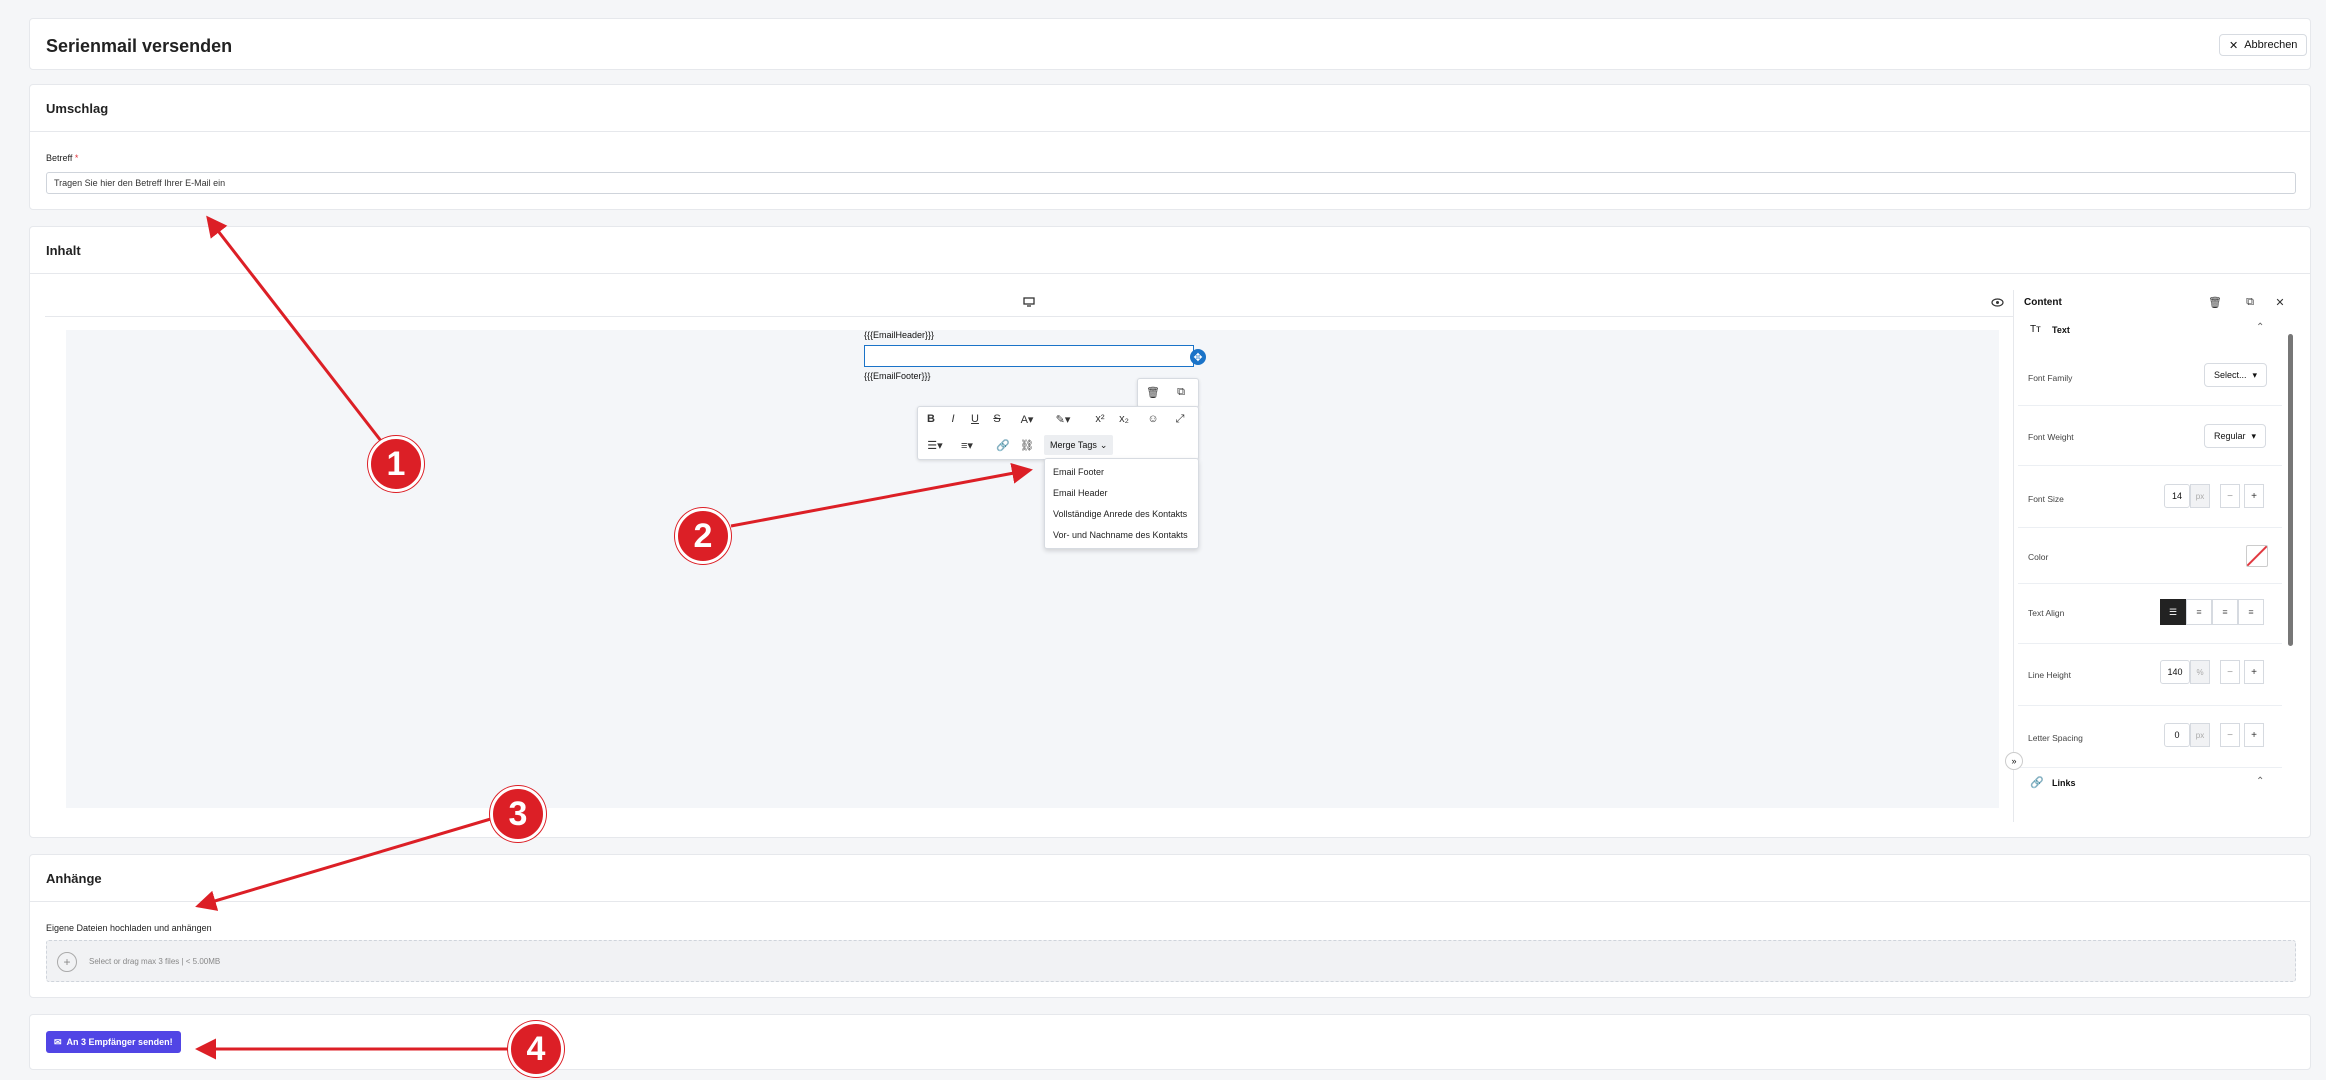  Describe the element at coordinates (2235, 436) in the screenshot. I see `font-weight-select: Regular ▾` at that location.